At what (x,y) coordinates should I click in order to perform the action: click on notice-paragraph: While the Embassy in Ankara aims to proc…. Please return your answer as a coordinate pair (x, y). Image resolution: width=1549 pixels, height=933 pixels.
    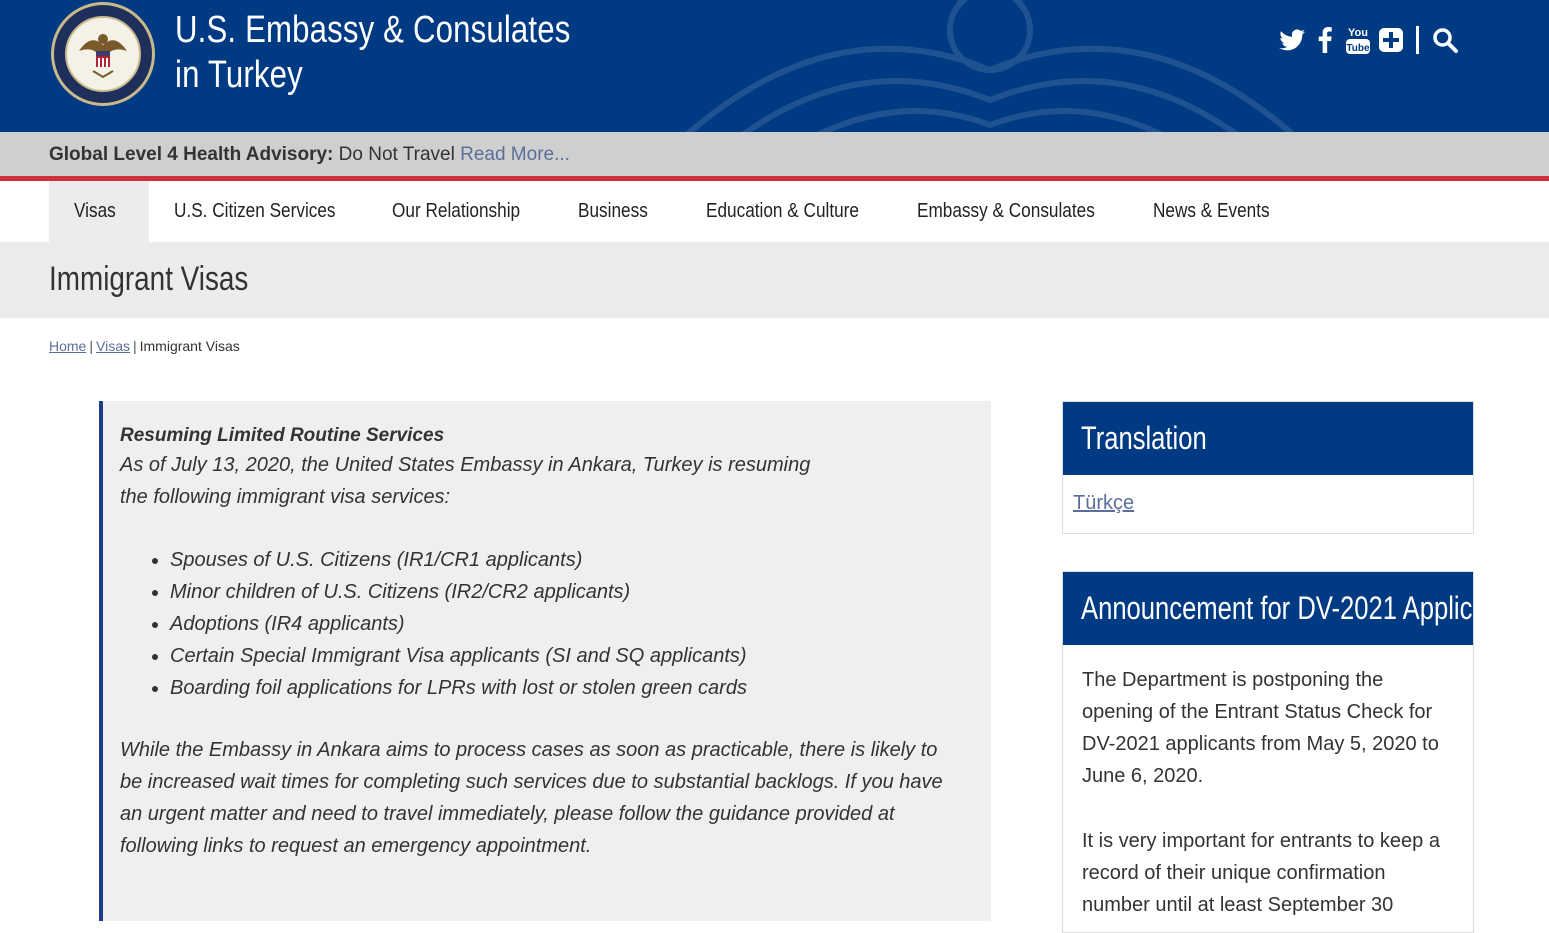
    Looking at the image, I should click on (531, 798).